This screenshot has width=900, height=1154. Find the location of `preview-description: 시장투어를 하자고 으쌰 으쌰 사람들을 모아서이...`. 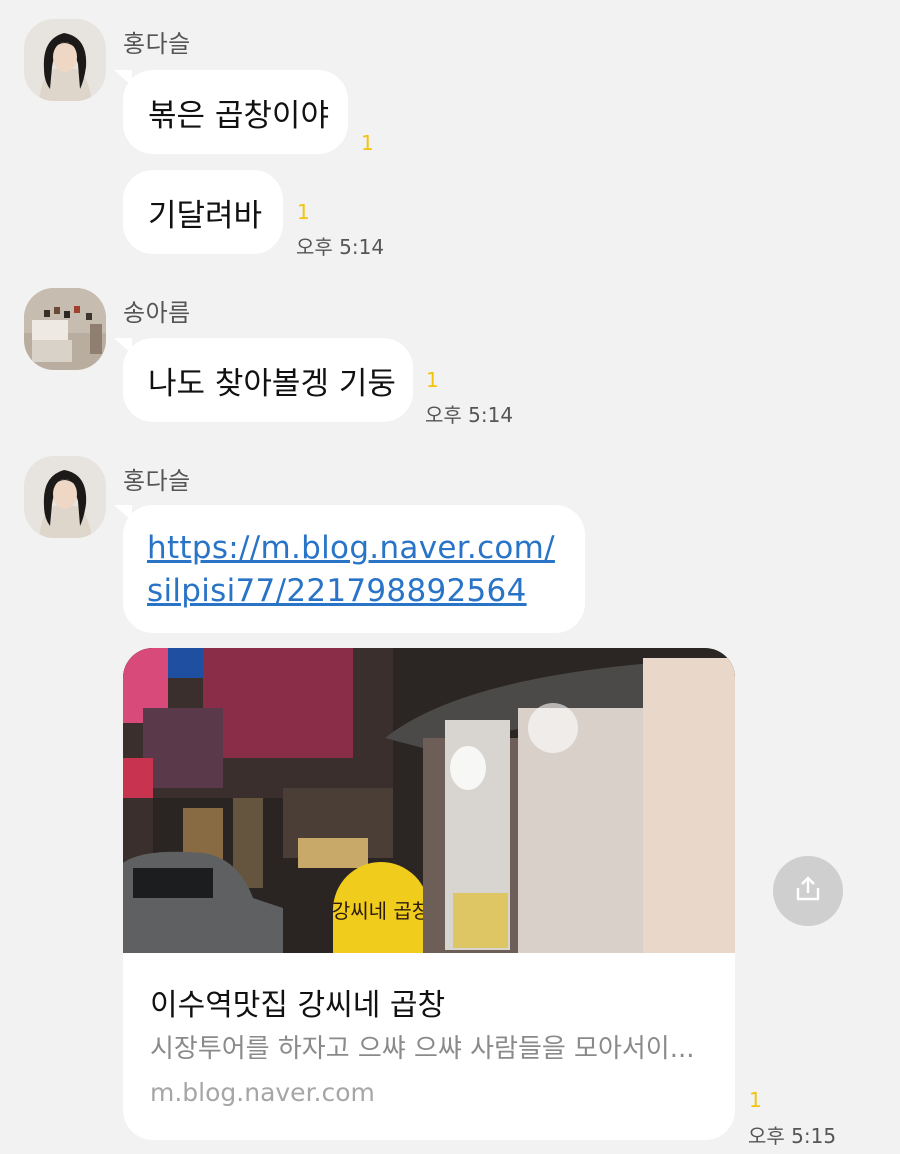

preview-description: 시장투어를 하자고 으쌰 으쌰 사람들을 모아서이... is located at coordinates (422, 1049).